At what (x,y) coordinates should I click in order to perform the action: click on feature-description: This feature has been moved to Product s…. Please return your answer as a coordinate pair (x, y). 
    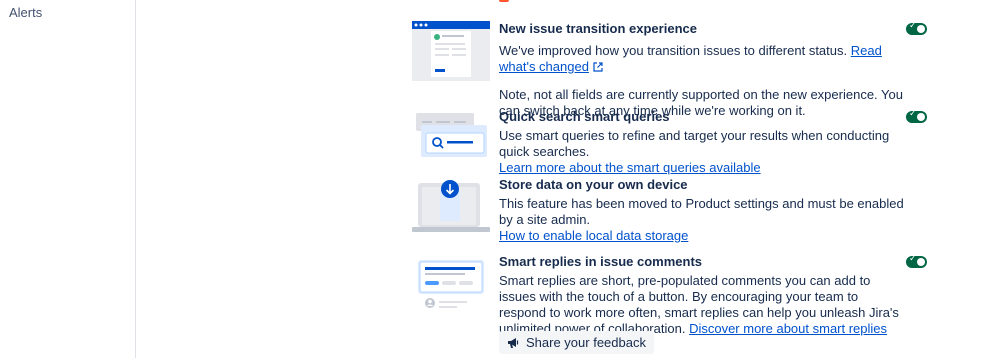
    Looking at the image, I should click on (701, 211).